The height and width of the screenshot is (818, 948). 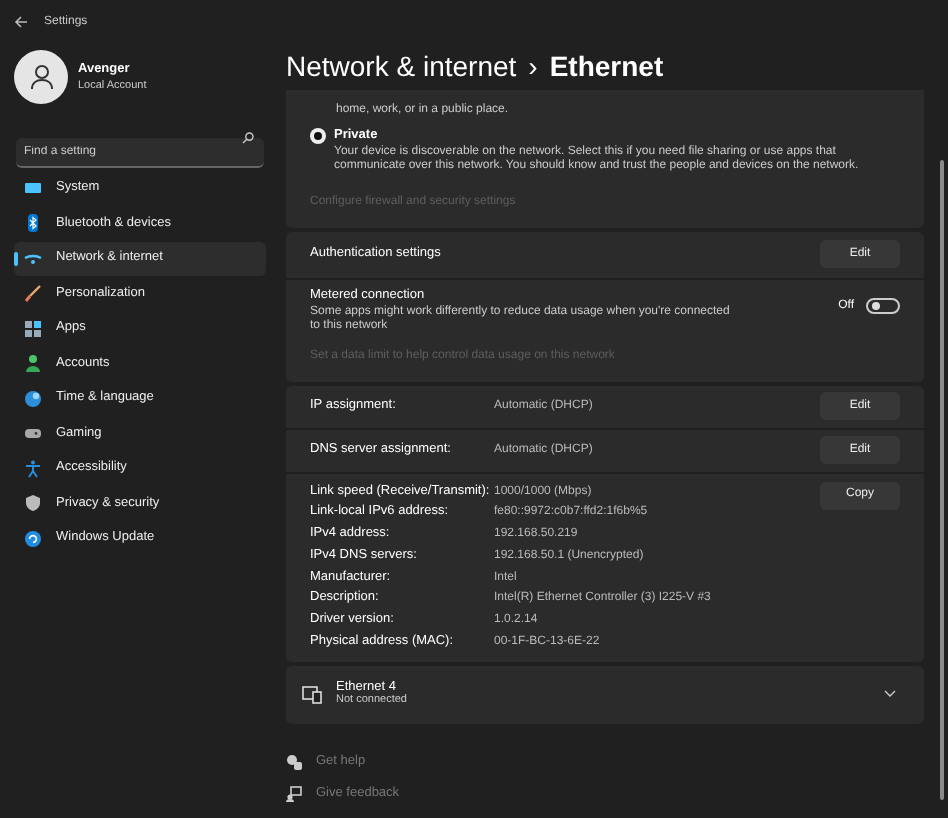 What do you see at coordinates (294, 793) in the screenshot?
I see `feedback-icon` at bounding box center [294, 793].